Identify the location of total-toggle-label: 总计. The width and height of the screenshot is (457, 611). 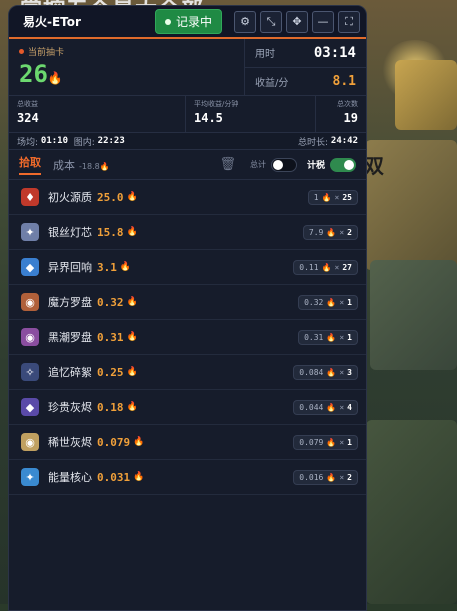
(257, 164).